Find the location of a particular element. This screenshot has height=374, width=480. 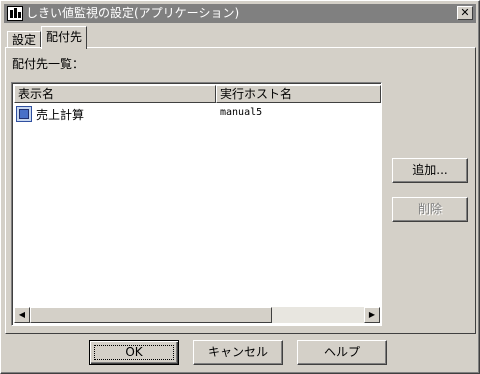

cancel-button: キャンセル is located at coordinates (238, 352).